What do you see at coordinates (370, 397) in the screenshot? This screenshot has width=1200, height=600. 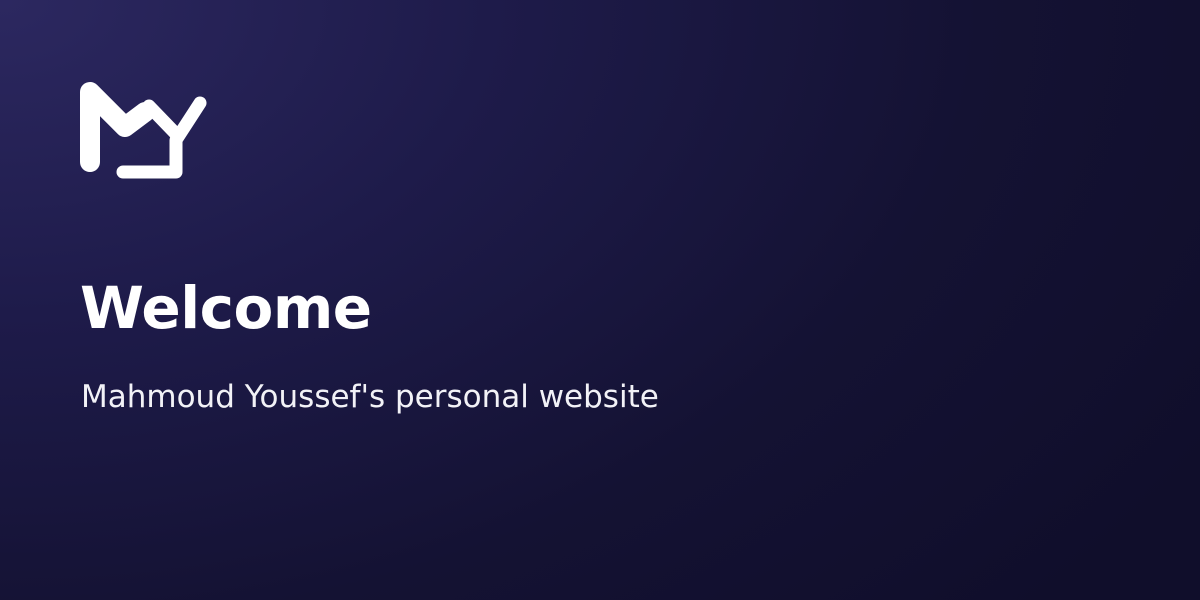 I see `page-subtitle: Mahmoud Youssef's personal website` at bounding box center [370, 397].